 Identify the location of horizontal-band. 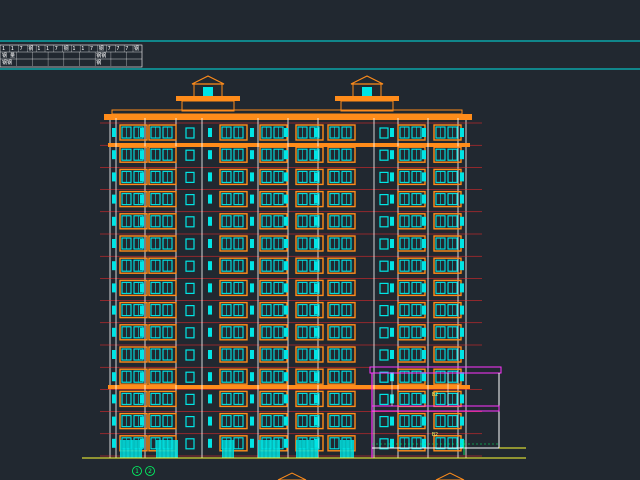
(289, 145).